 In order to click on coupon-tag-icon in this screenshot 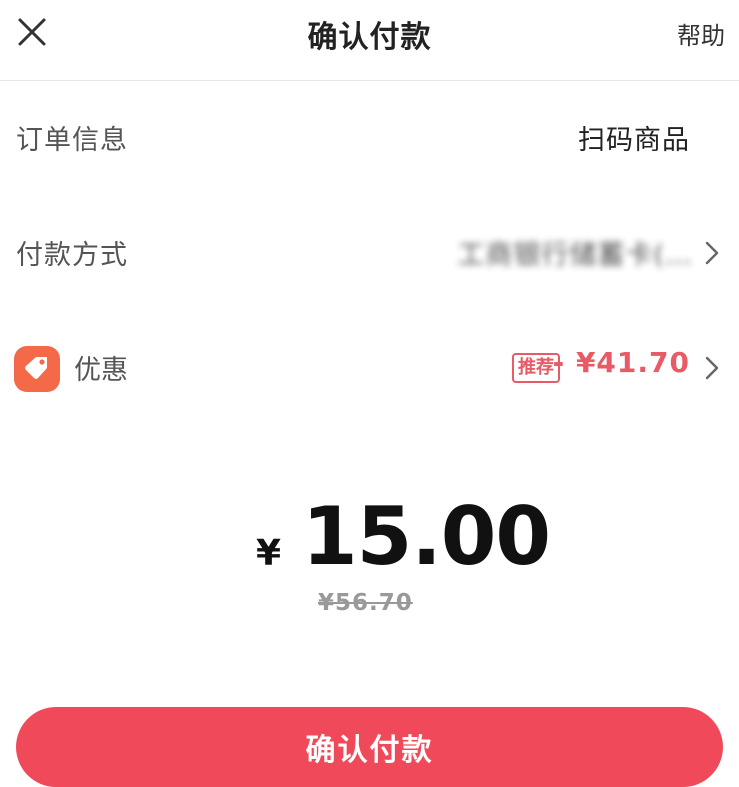, I will do `click(37, 369)`.